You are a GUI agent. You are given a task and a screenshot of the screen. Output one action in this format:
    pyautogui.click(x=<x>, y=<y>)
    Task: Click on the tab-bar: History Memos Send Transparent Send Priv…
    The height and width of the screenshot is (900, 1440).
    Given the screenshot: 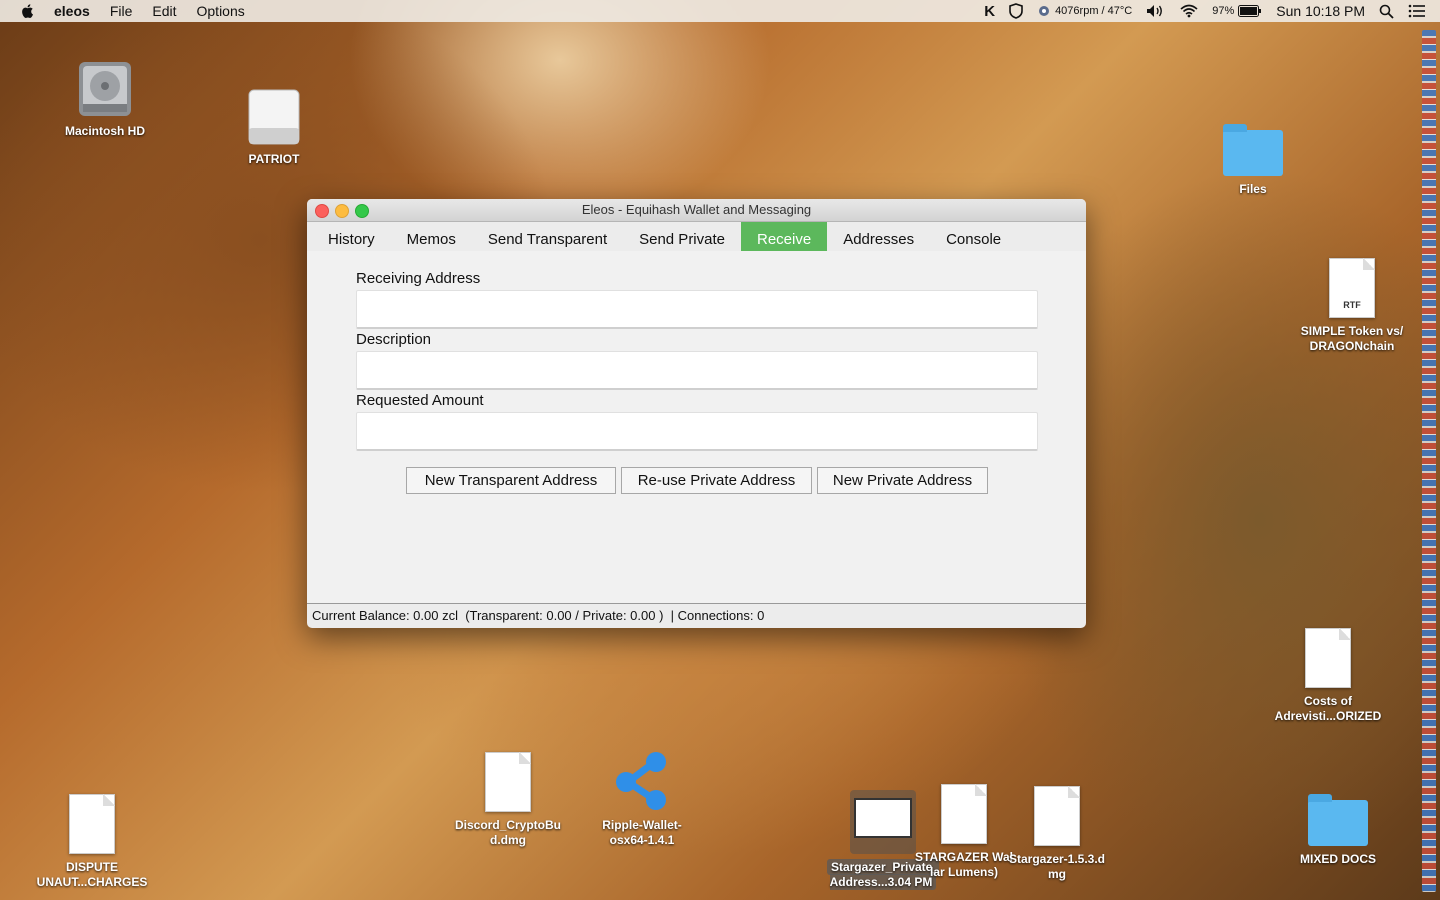 What is the action you would take?
    pyautogui.click(x=696, y=237)
    